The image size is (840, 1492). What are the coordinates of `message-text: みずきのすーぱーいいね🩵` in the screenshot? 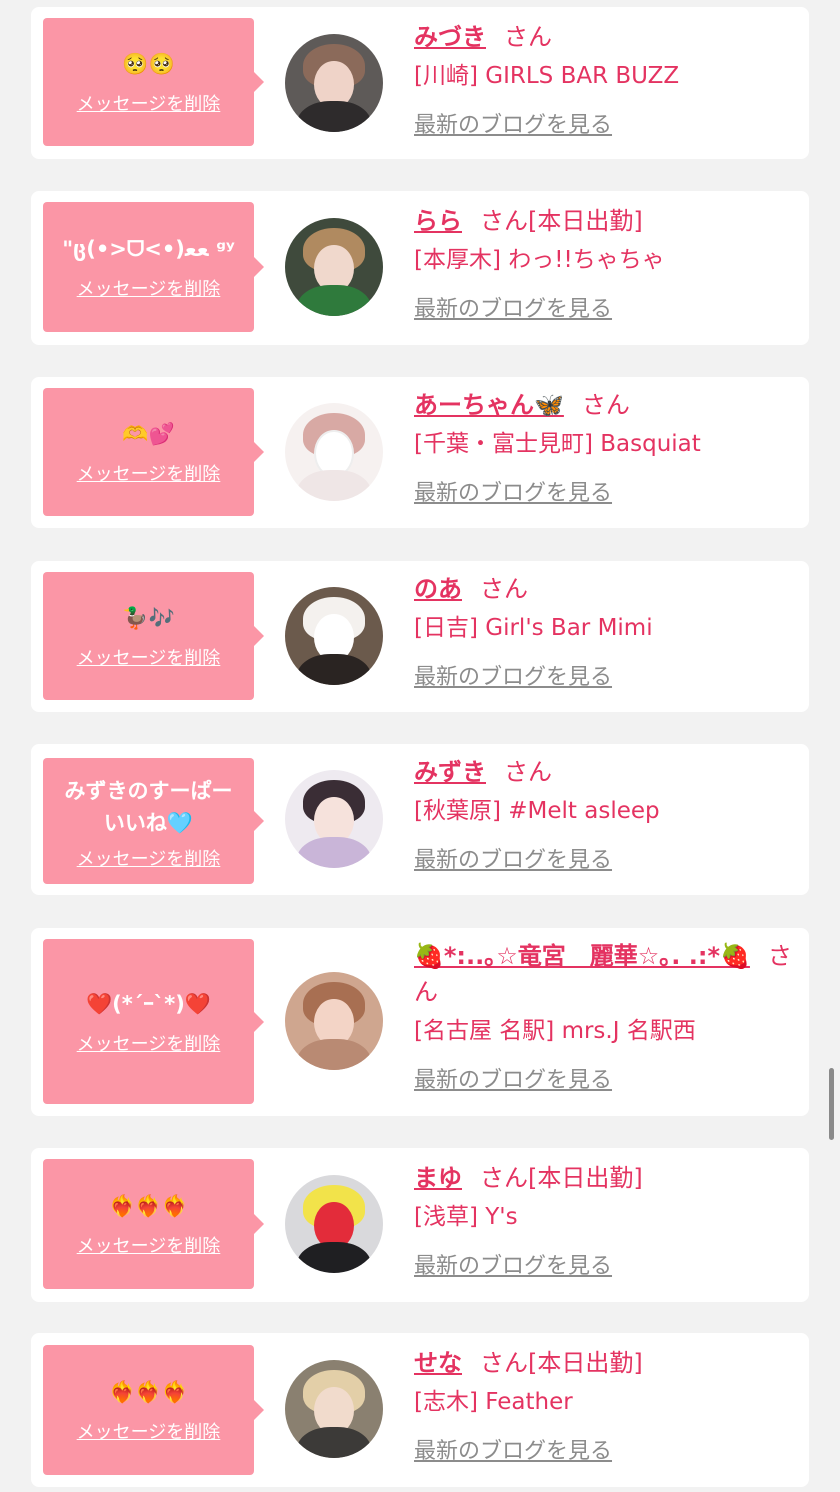 It's located at (148, 807).